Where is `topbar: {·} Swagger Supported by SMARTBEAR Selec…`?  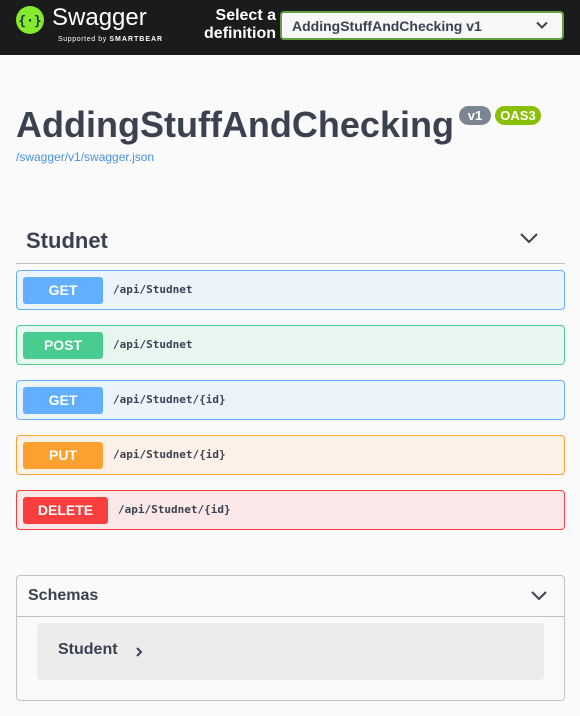 topbar: {·} Swagger Supported by SMARTBEAR Selec… is located at coordinates (290, 27).